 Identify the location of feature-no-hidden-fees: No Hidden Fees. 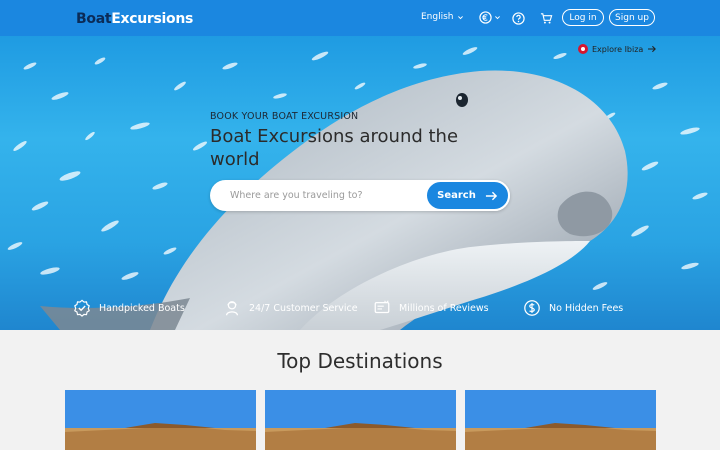
(573, 308).